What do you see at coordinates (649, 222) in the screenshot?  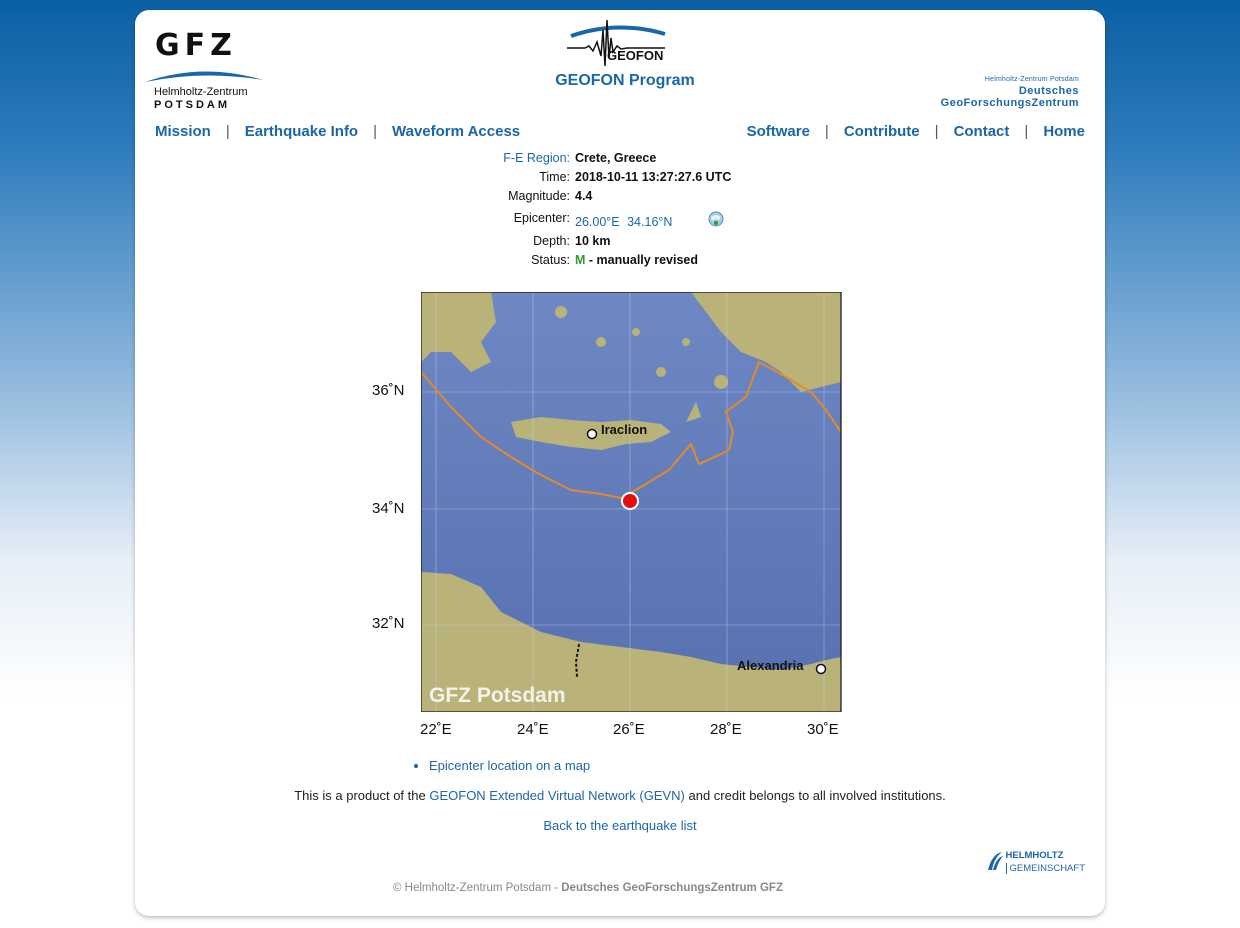 I see `epicenter-lat: 34.16°N` at bounding box center [649, 222].